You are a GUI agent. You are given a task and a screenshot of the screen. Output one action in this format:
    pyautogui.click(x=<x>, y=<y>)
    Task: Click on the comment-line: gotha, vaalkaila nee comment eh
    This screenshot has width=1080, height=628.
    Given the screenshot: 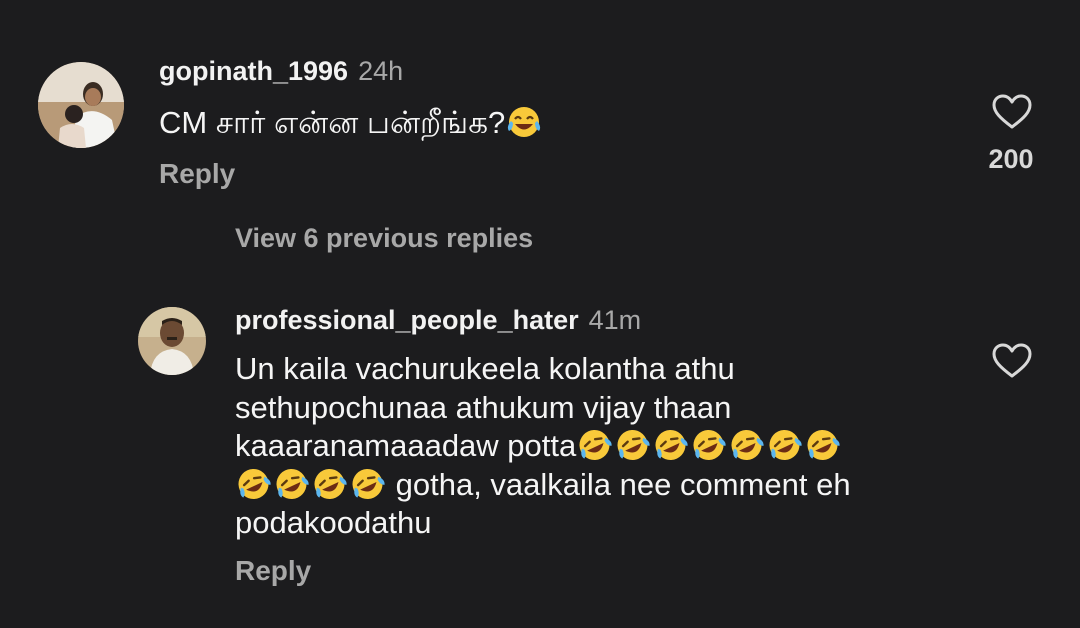 What is the action you would take?
    pyautogui.click(x=605, y=485)
    